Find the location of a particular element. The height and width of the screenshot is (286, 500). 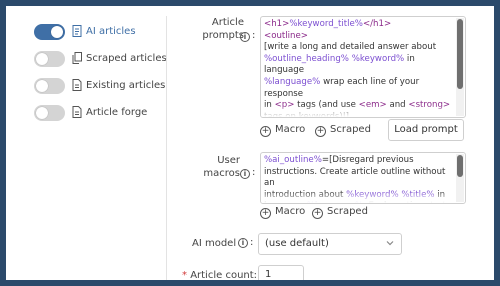

variable-token: %language% is located at coordinates (292, 81).